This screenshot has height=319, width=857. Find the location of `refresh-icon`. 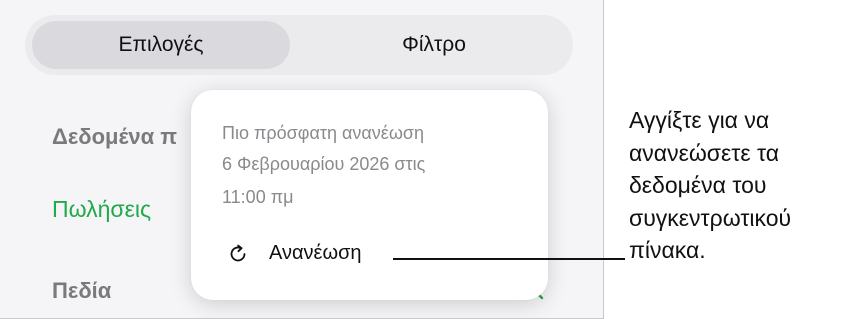

refresh-icon is located at coordinates (238, 252).